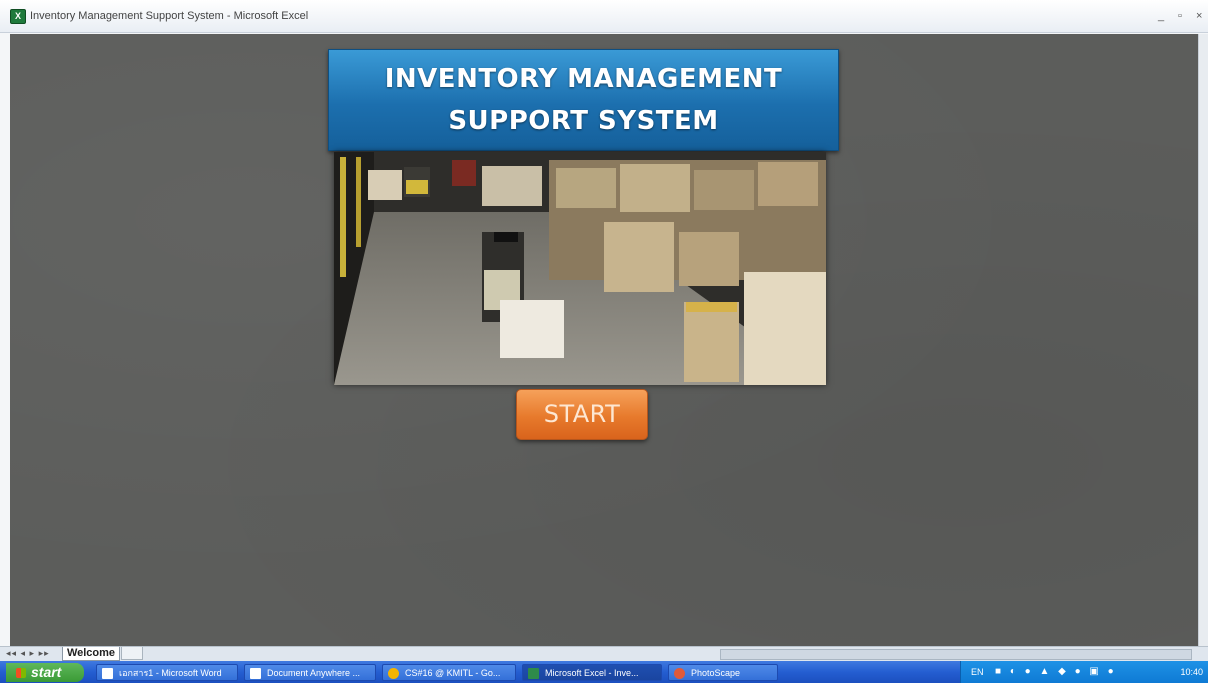  I want to click on start-button: START, so click(582, 414).